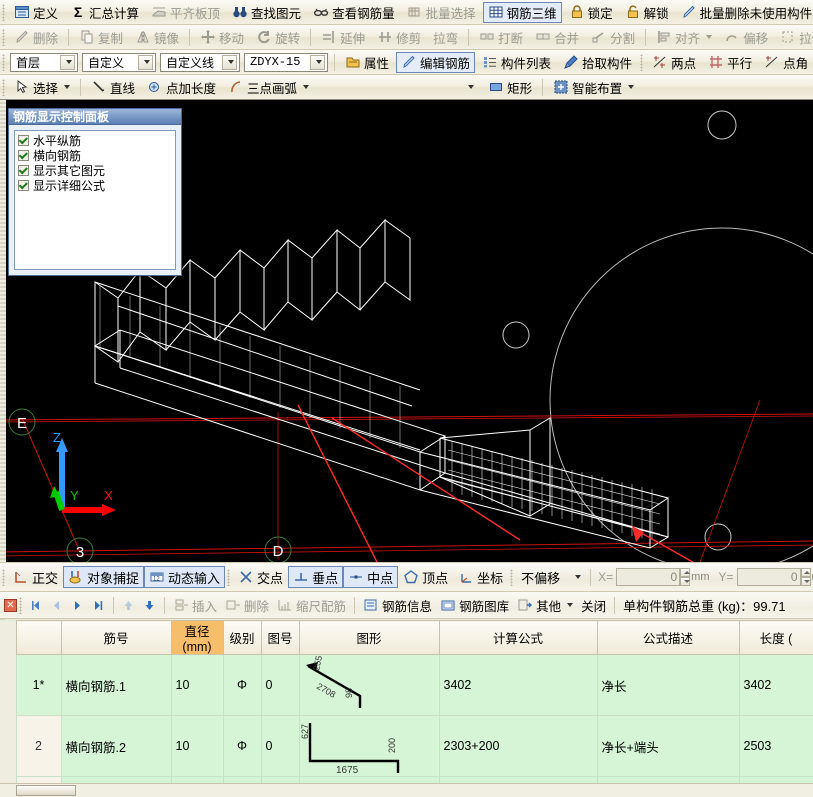 The image size is (813, 797). I want to click on table-header-diameter: 直径(mm), so click(197, 637).